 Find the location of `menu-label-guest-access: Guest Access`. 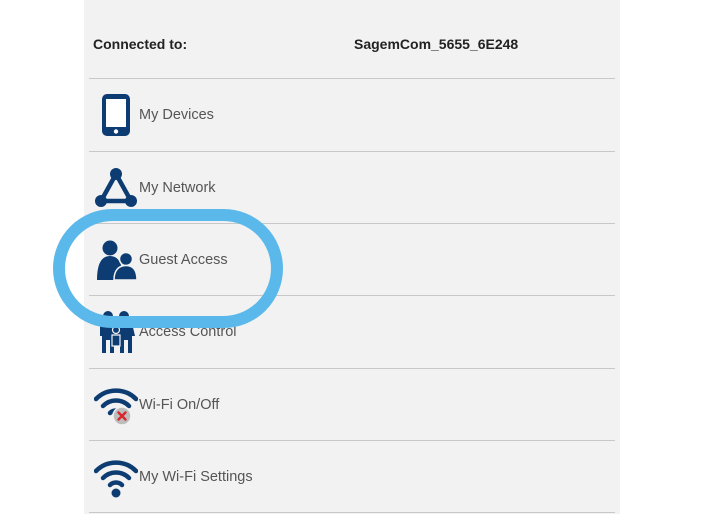

menu-label-guest-access: Guest Access is located at coordinates (183, 260).